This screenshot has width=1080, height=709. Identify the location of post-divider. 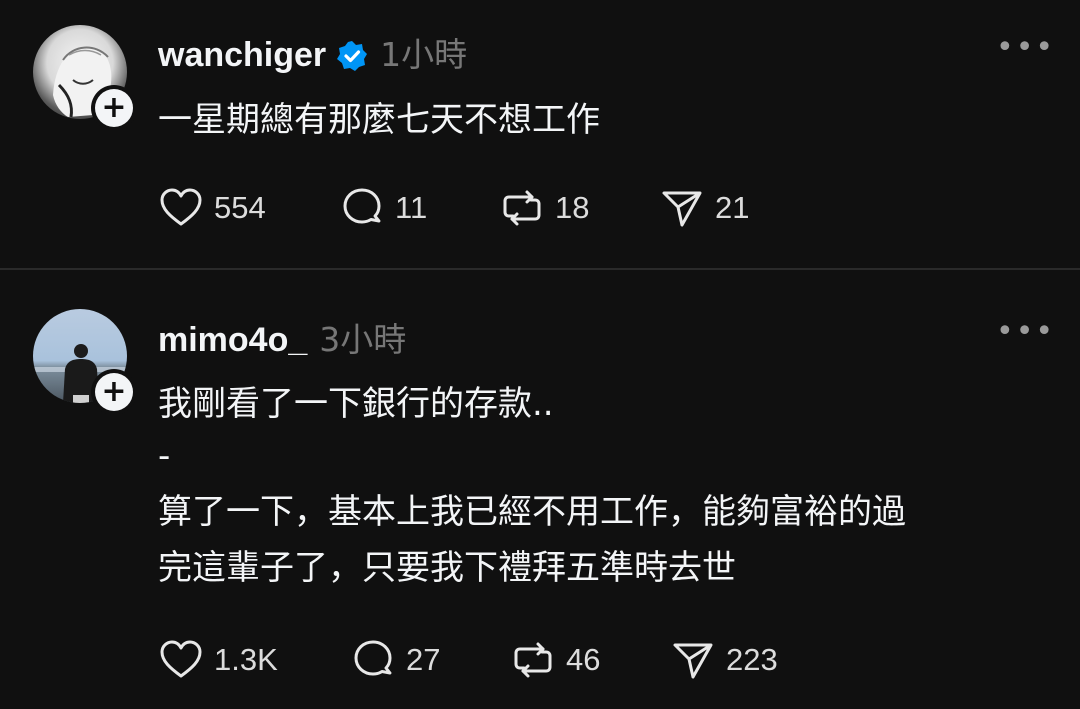
(540, 269).